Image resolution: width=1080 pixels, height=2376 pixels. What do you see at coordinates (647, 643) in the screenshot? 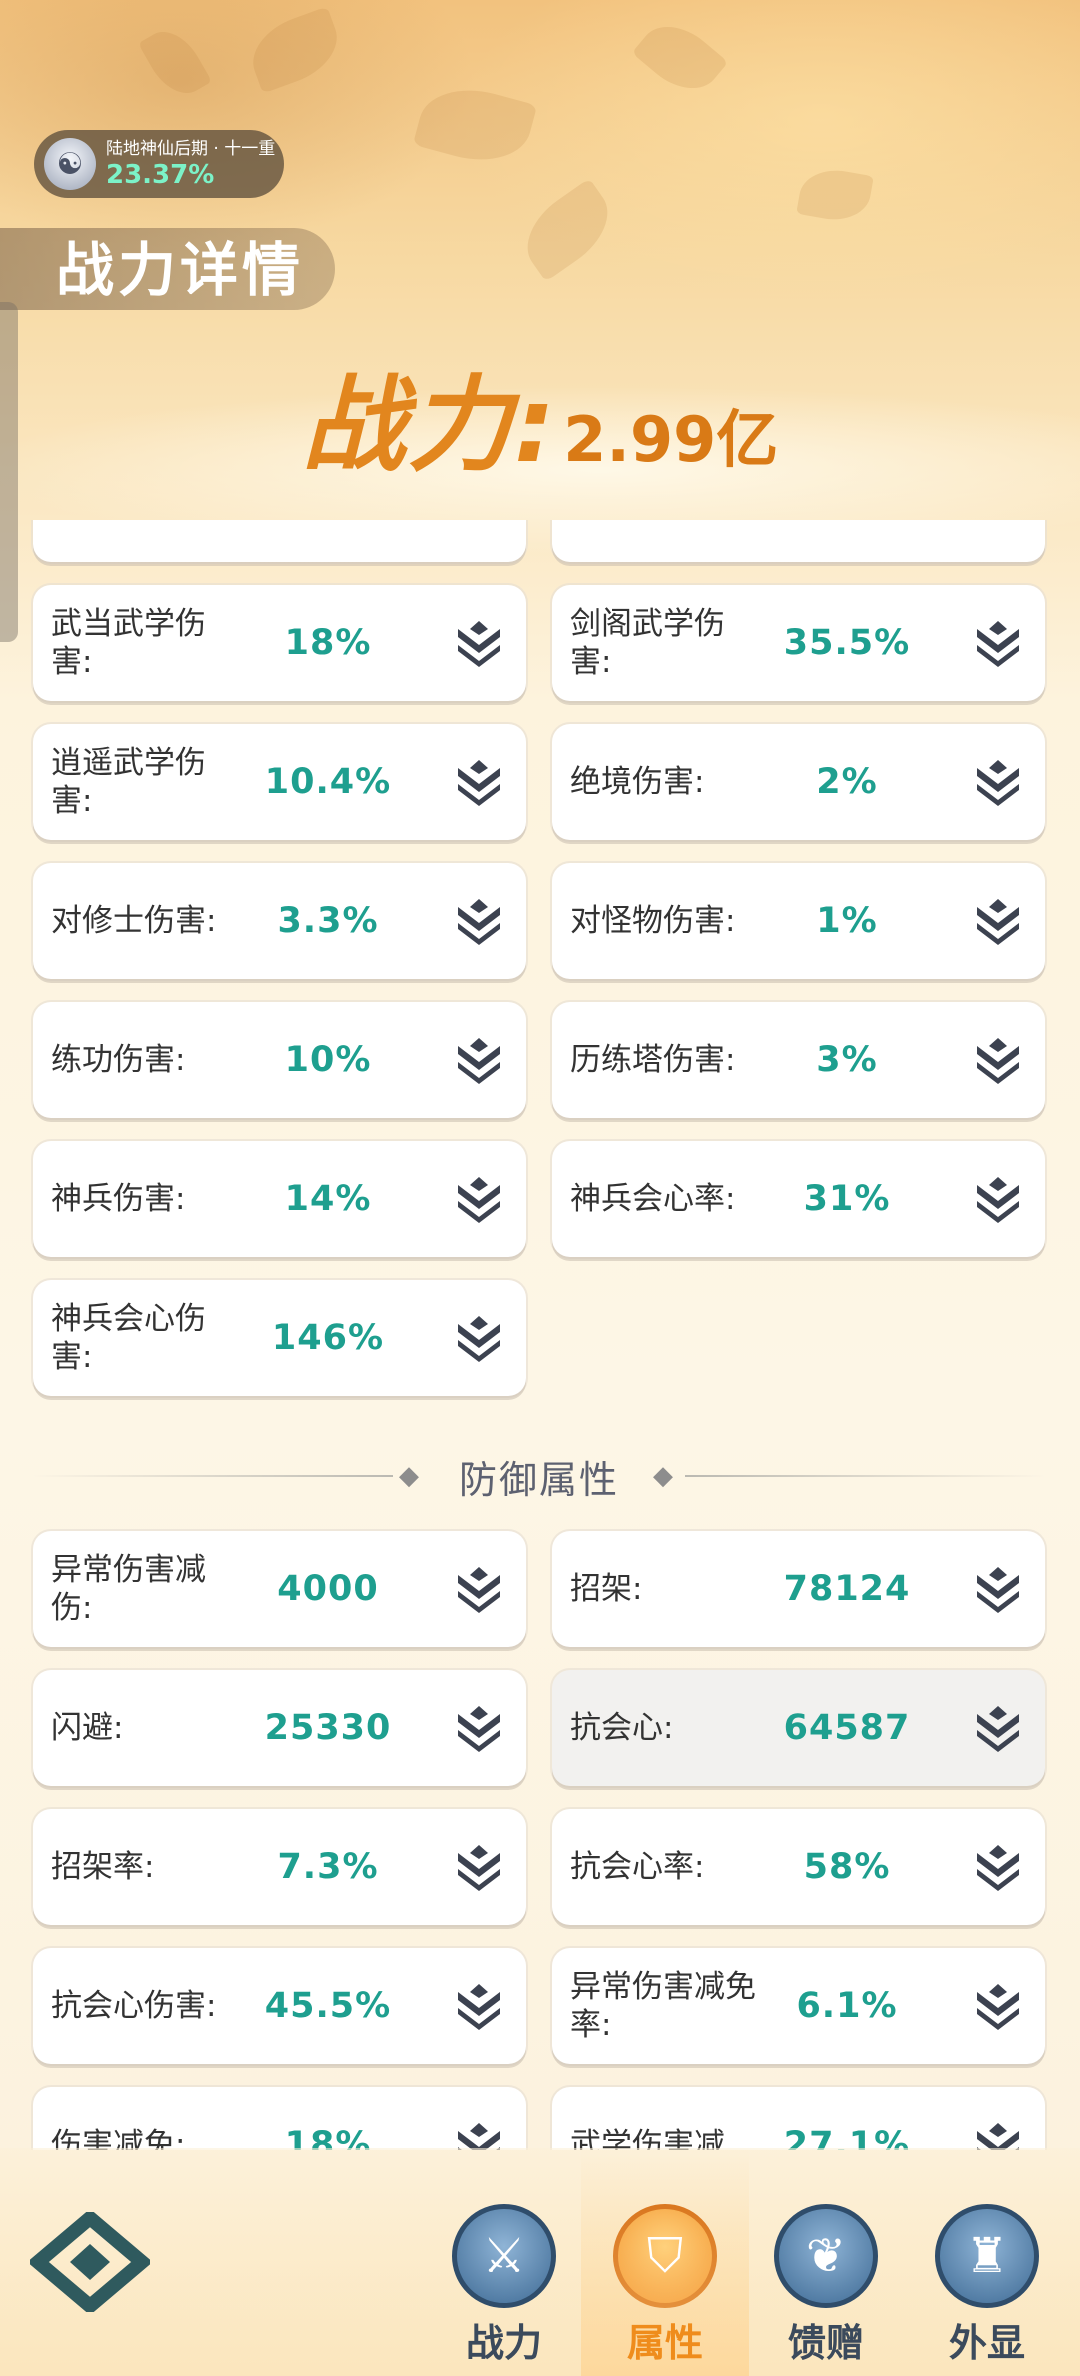
I see `attribute-label: 剑阁武学伤害:` at bounding box center [647, 643].